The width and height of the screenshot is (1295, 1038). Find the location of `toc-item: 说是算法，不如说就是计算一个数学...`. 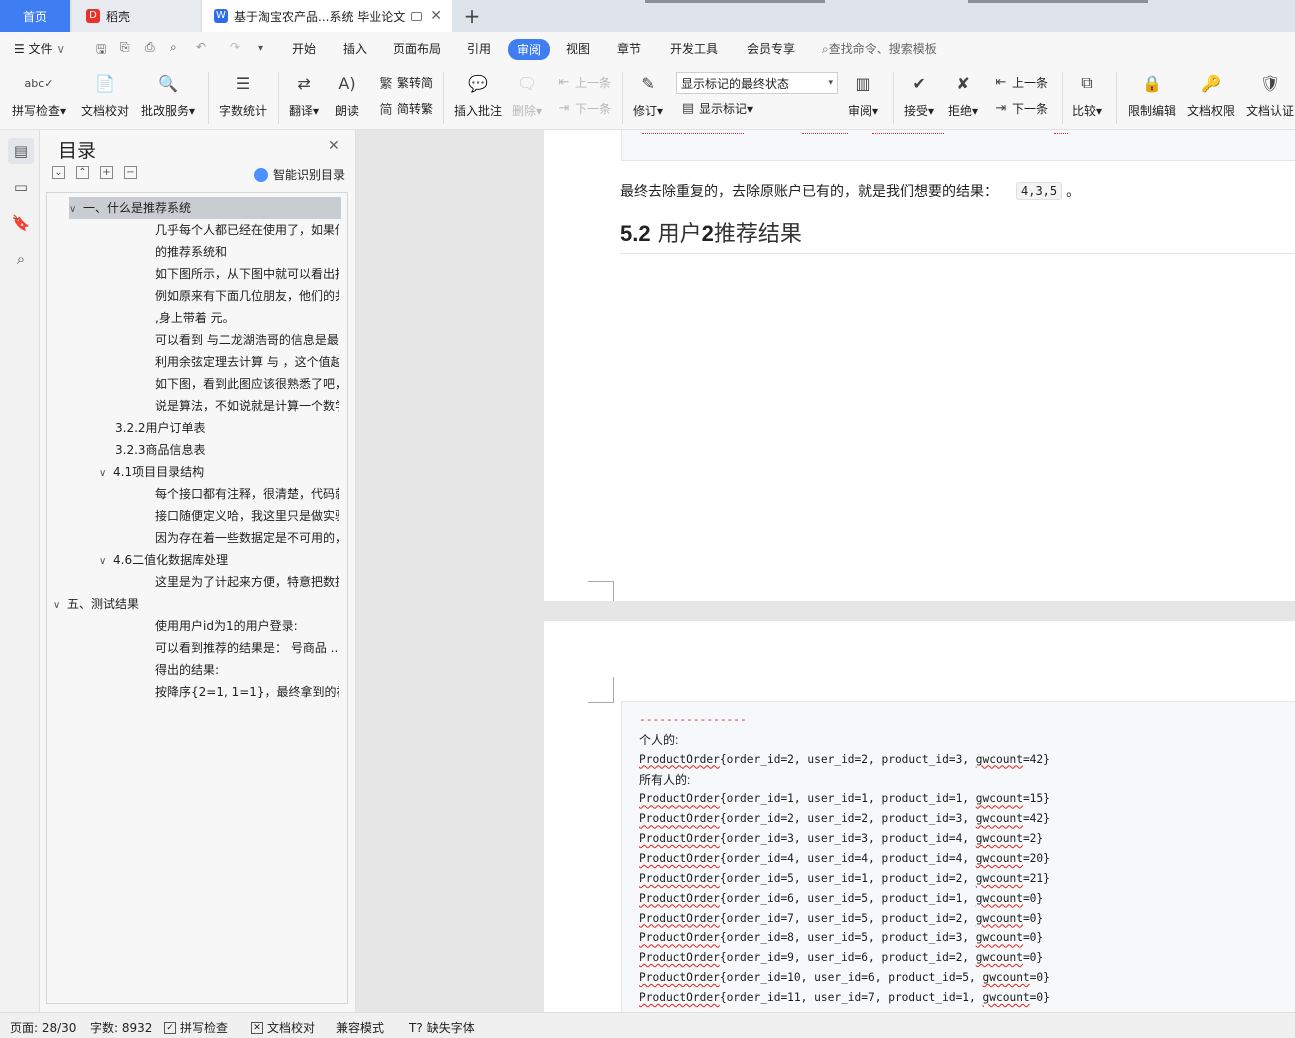

toc-item: 说是算法，不如说就是计算一个数学... is located at coordinates (247, 406).